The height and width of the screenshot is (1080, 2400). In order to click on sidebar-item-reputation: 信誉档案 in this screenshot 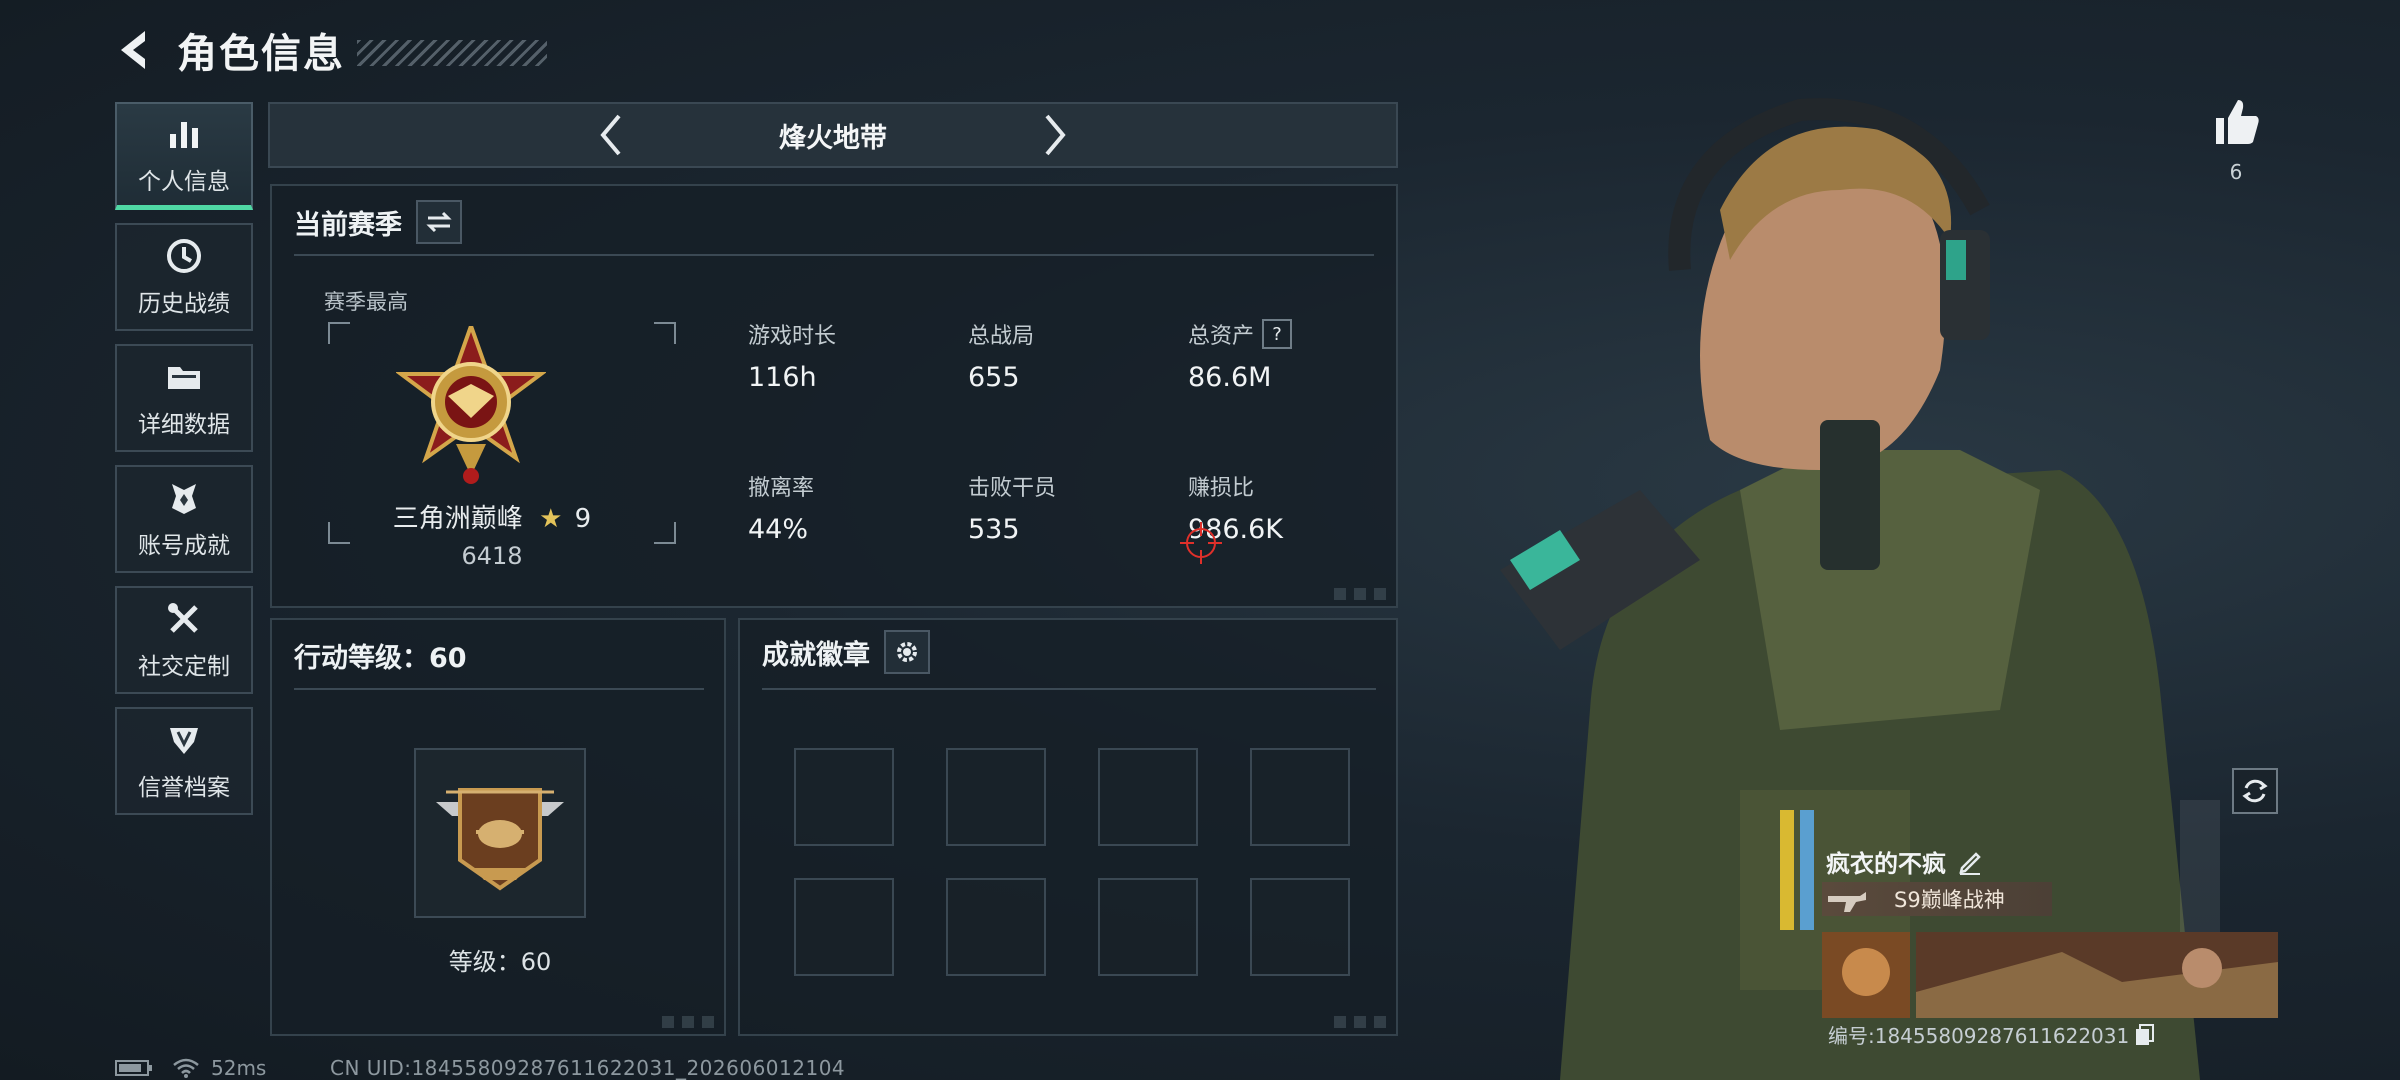, I will do `click(184, 761)`.